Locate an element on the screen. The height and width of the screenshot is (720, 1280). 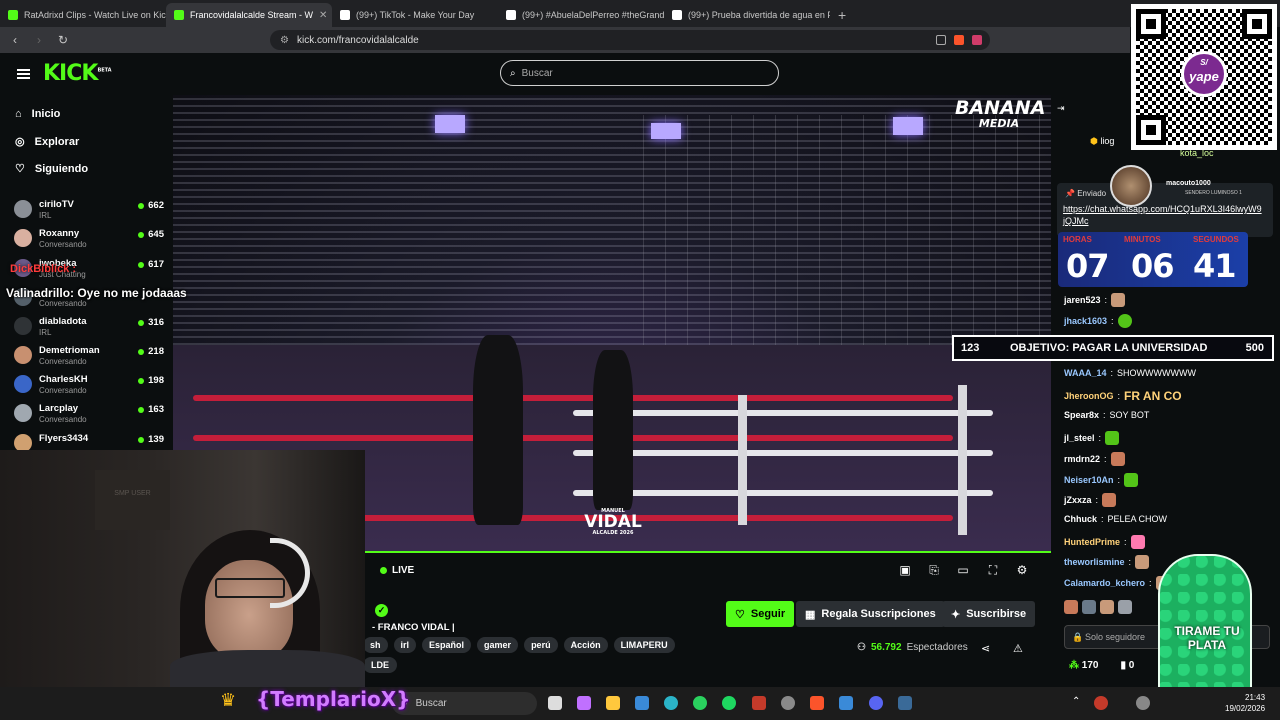
chat-username: Neiser10An is located at coordinates (1089, 480).